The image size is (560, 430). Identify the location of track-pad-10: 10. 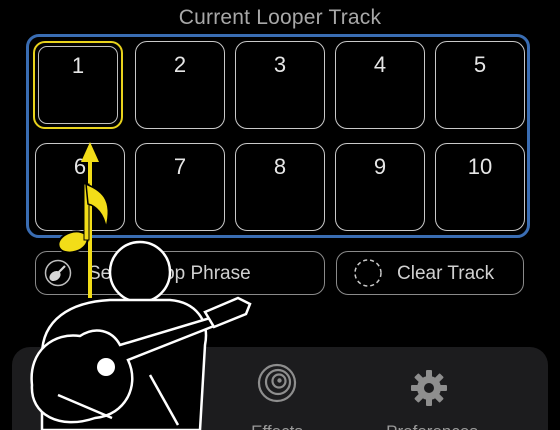
(480, 187).